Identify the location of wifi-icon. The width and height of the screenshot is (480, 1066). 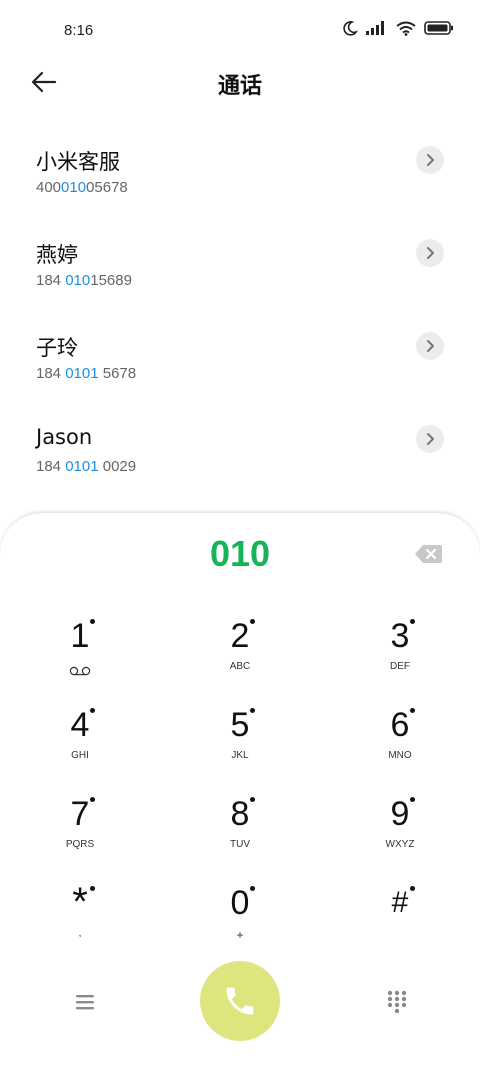
(406, 28).